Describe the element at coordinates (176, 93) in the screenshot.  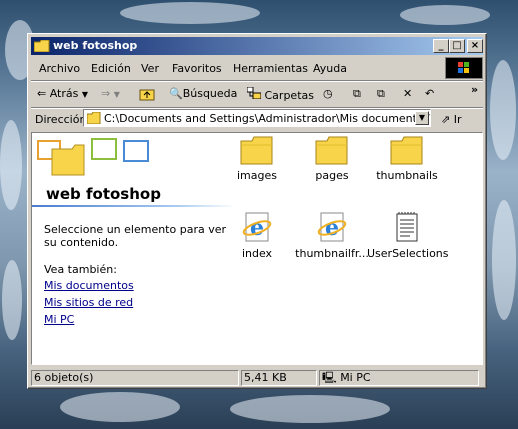
I see `search-icon: 🔍` at that location.